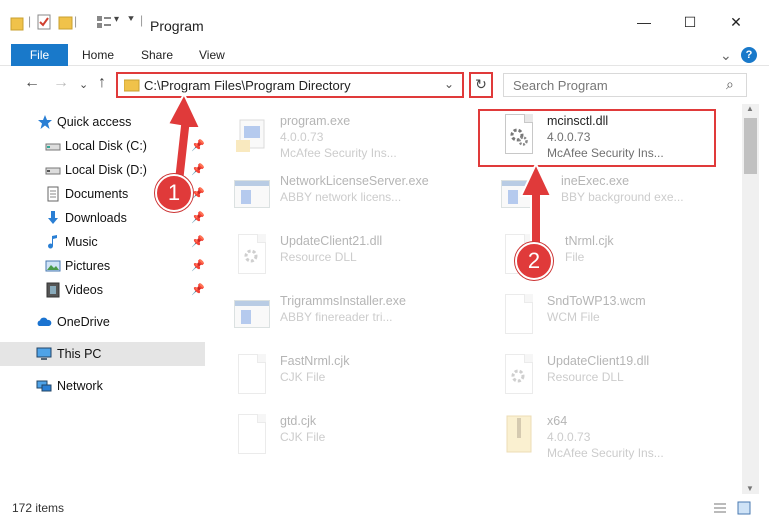 Image resolution: width=769 pixels, height=530 pixels. I want to click on item-count: 172 items, so click(38, 508).